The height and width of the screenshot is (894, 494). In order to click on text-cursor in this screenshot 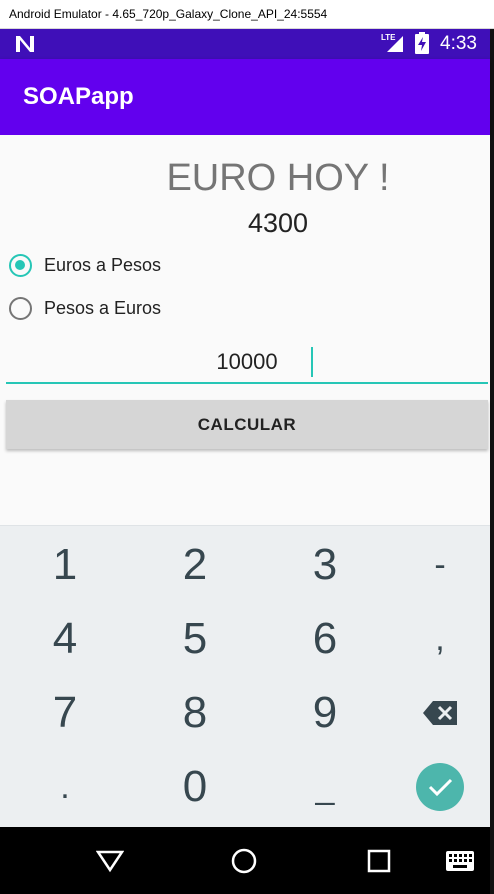, I will do `click(312, 362)`.